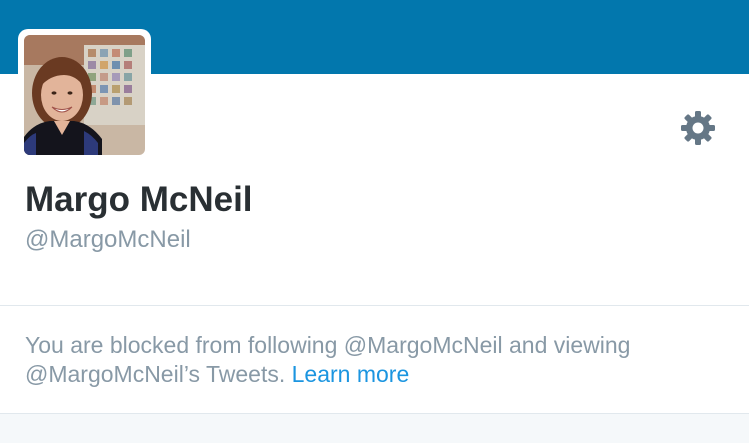  I want to click on avatar-frame, so click(84, 95).